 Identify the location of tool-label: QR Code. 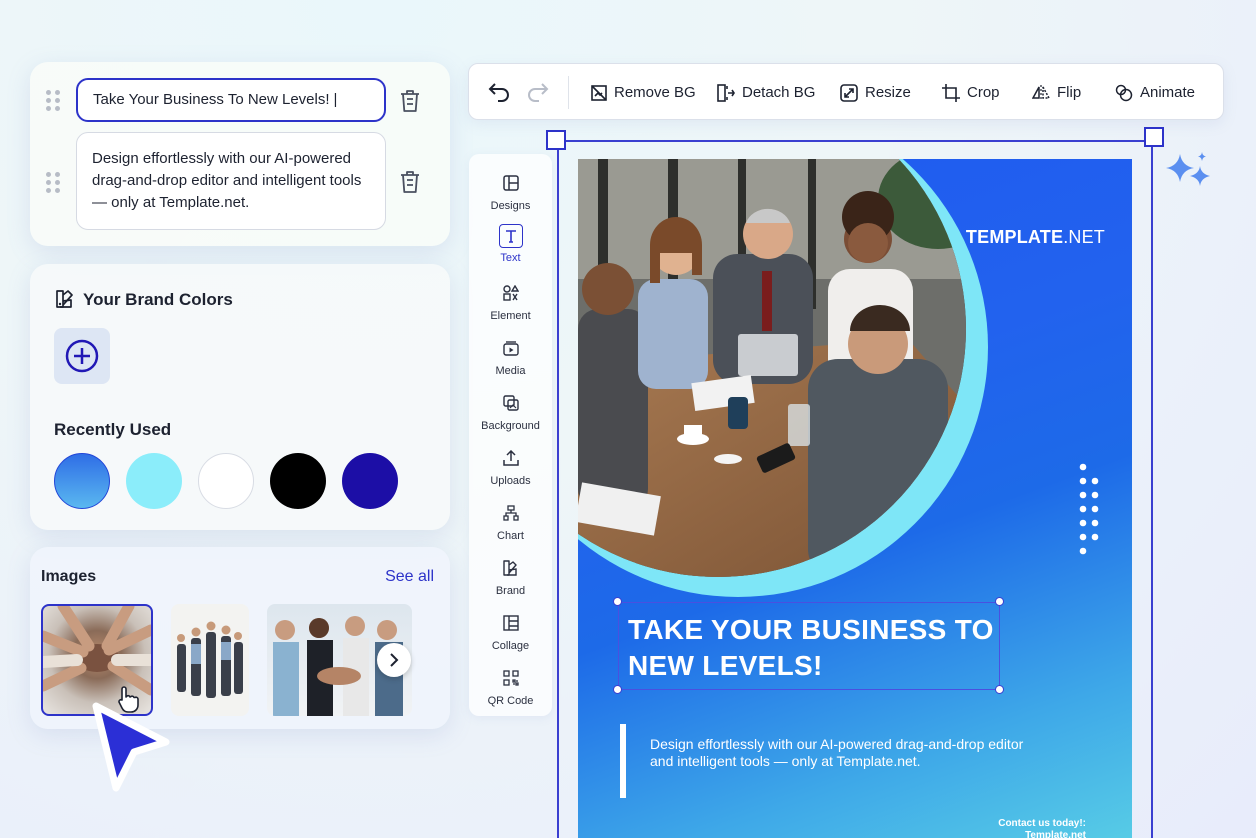
(510, 701).